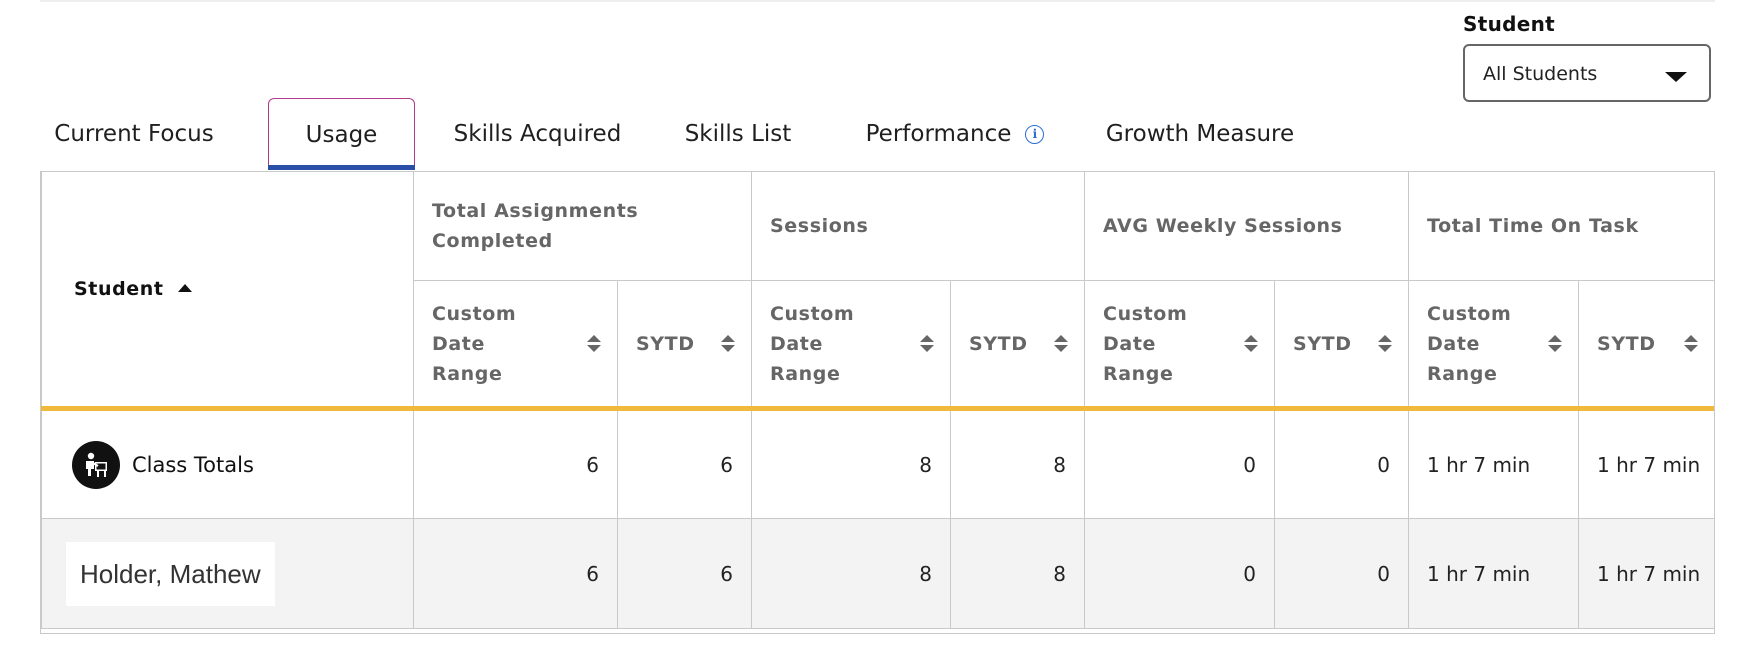 The image size is (1740, 660). What do you see at coordinates (684, 463) in the screenshot?
I see `totals-assignments-sytd: 6` at bounding box center [684, 463].